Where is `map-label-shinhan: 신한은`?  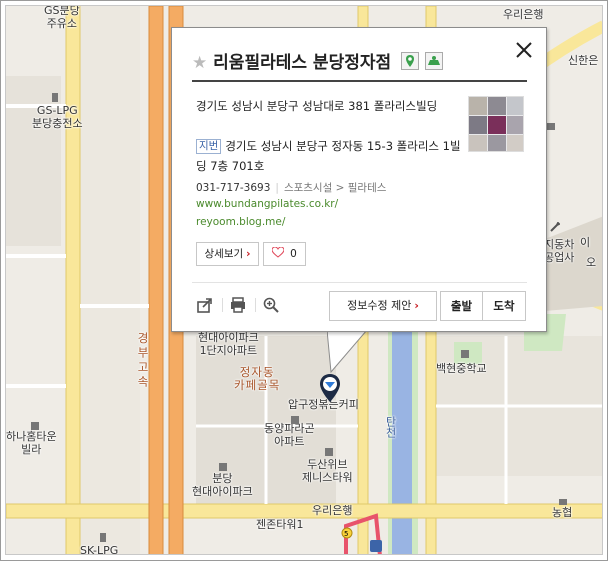 map-label-shinhan: 신한은 is located at coordinates (583, 60).